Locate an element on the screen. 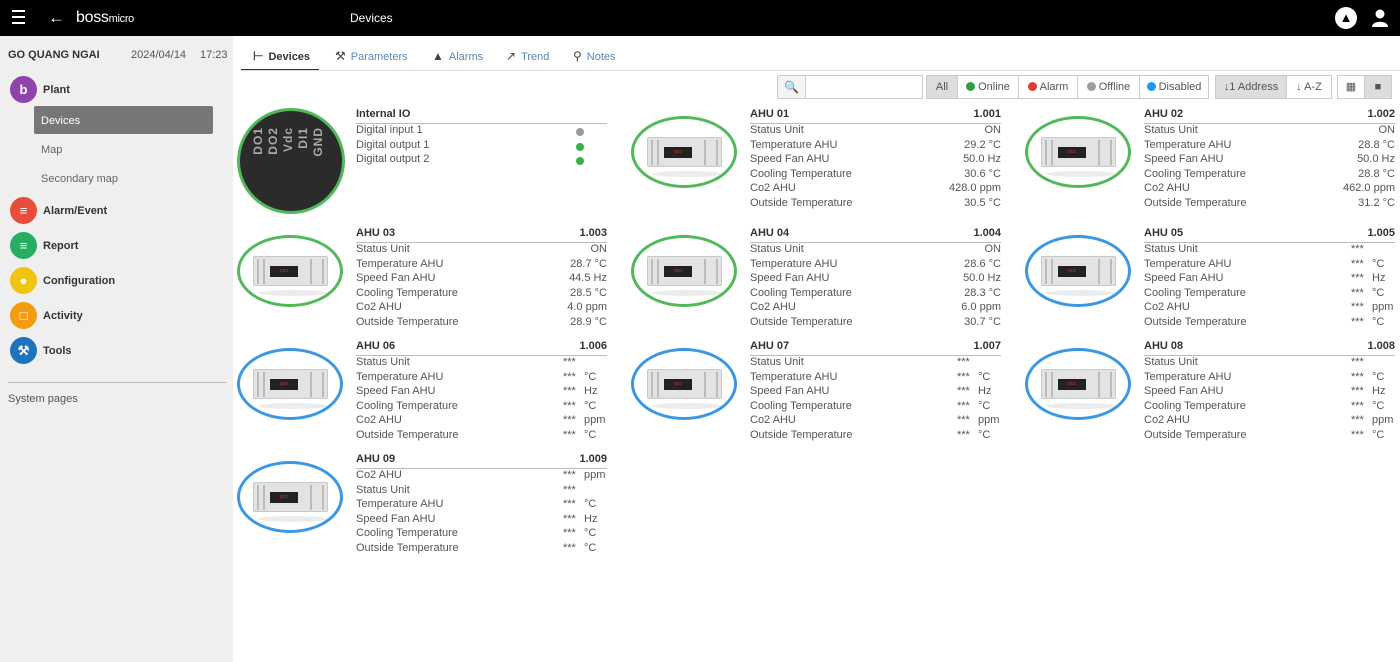 This screenshot has width=1400, height=662. tile-view-button: ■ is located at coordinates (1378, 87).